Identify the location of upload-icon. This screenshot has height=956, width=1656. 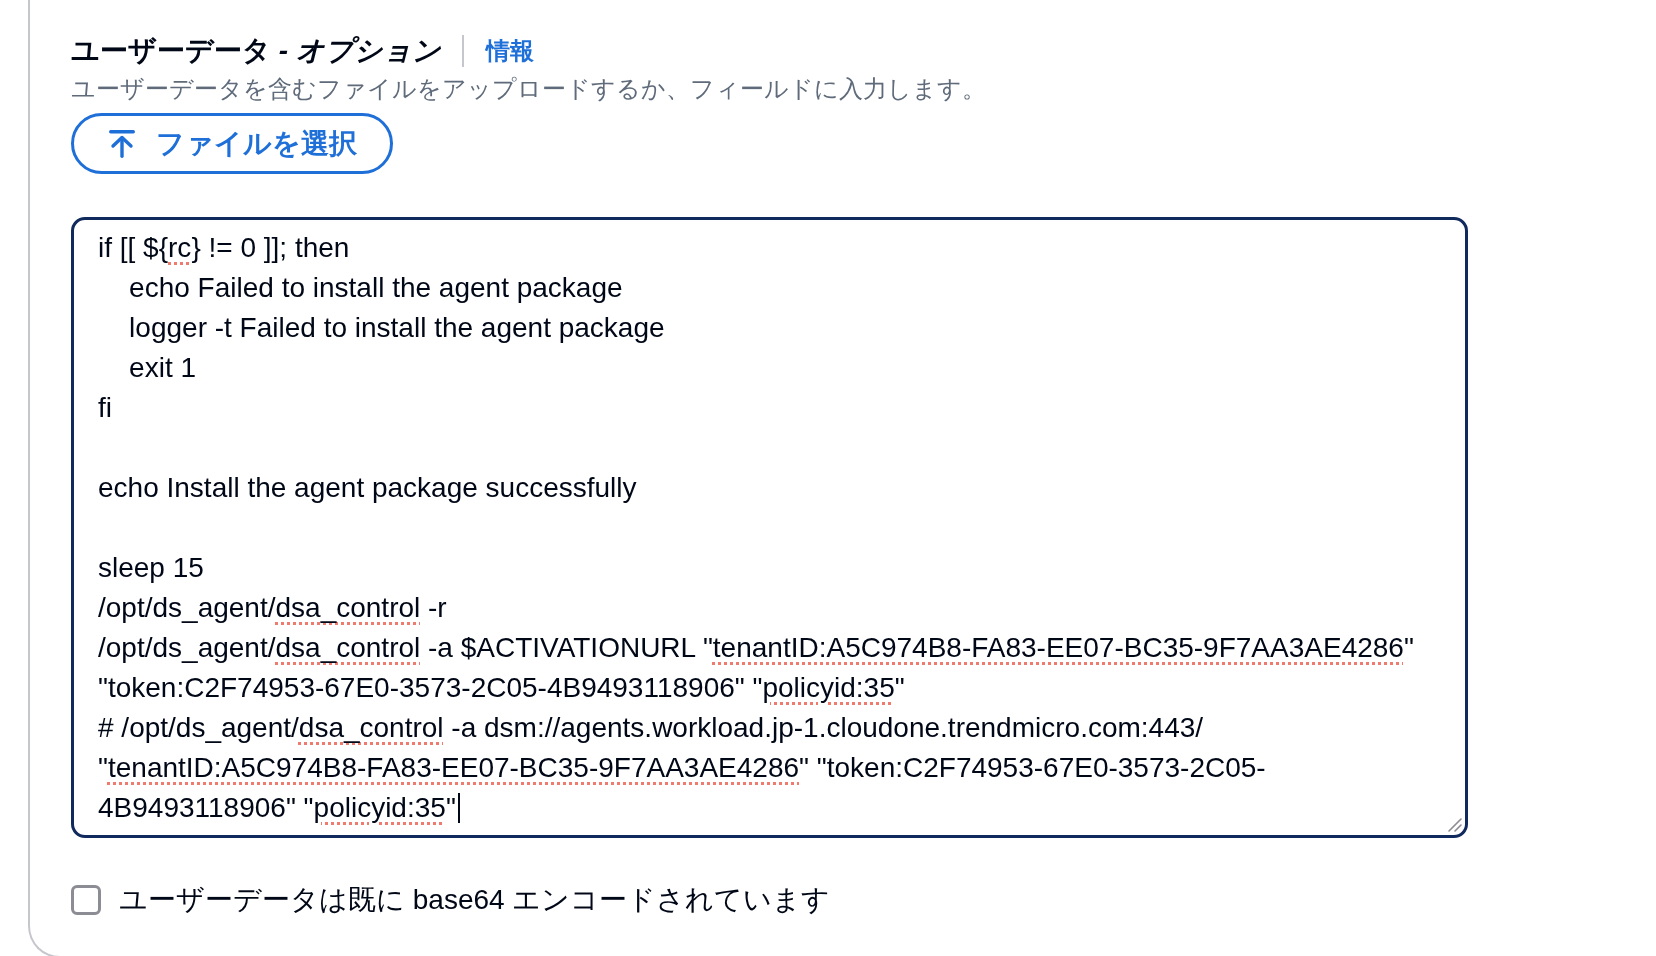
(122, 143).